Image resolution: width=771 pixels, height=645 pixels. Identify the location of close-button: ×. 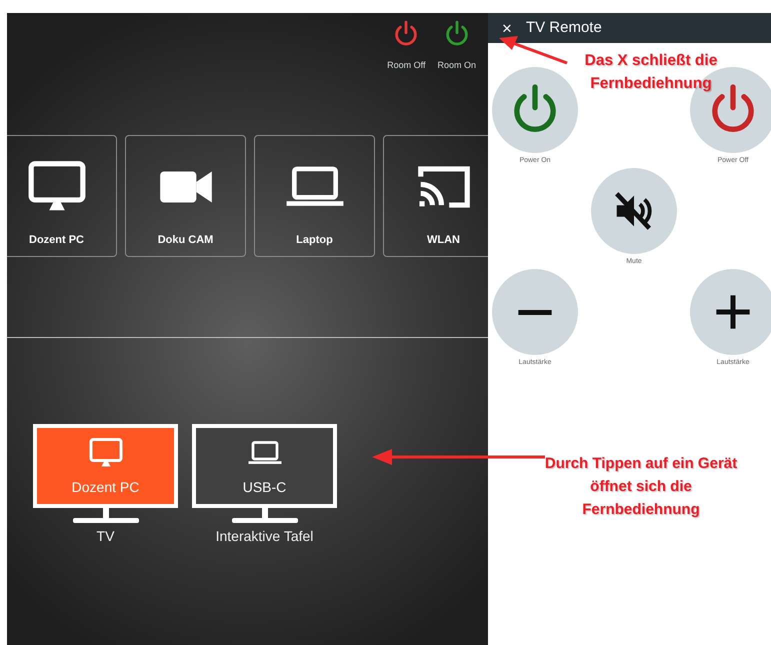
(507, 28).